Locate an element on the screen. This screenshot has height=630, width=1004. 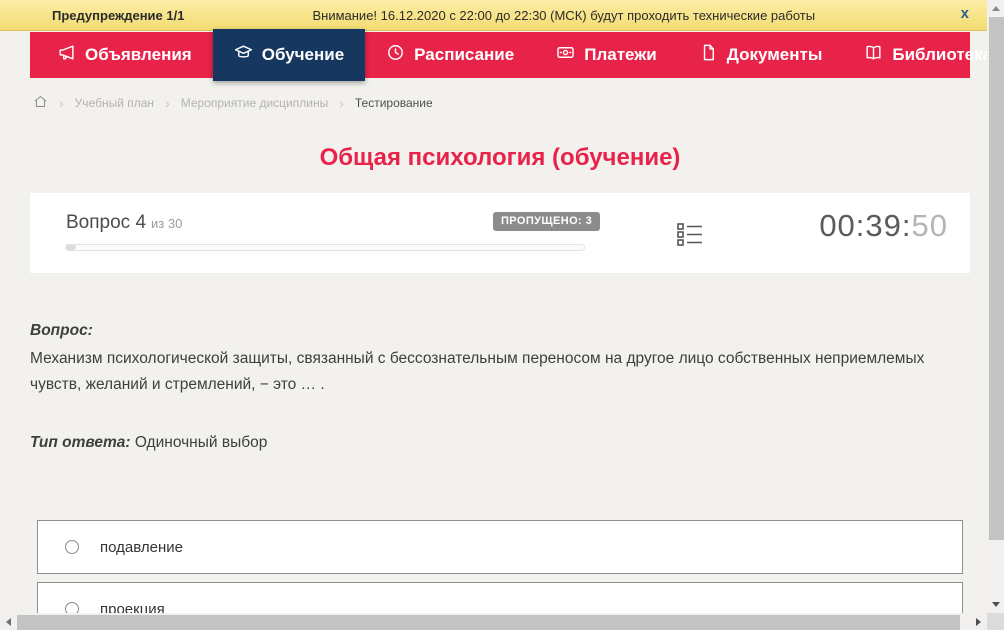
graduation-cap-icon is located at coordinates (243, 55).